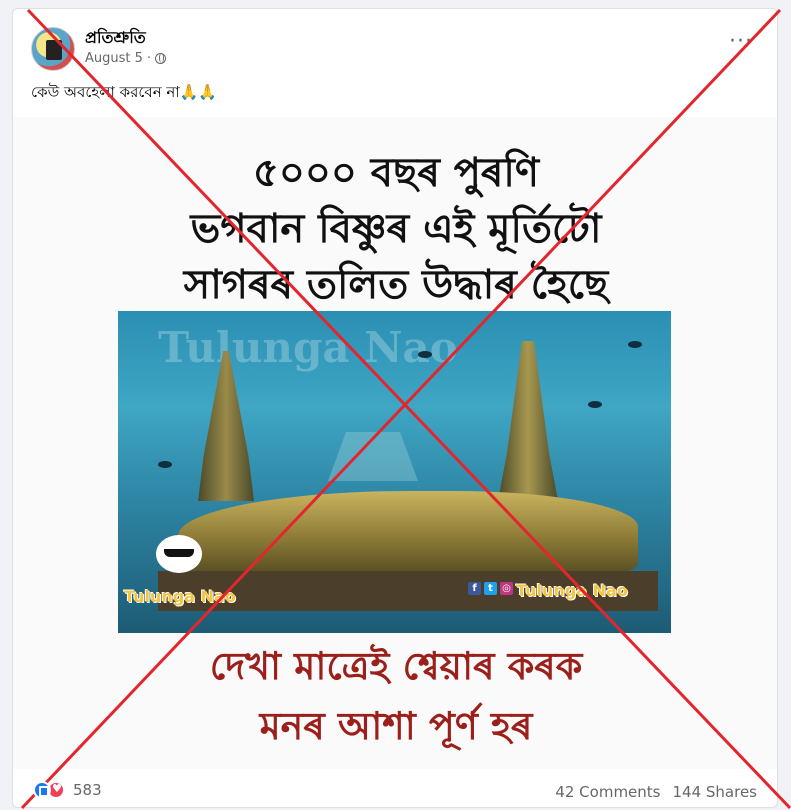 The width and height of the screenshot is (791, 810). What do you see at coordinates (179, 554) in the screenshot?
I see `boat-logo-icon` at bounding box center [179, 554].